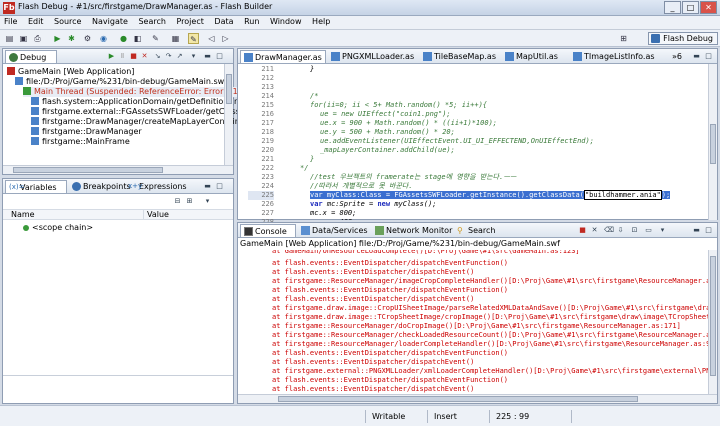 Image resolution: width=720 pixels, height=426 pixels. What do you see at coordinates (23, 215) in the screenshot?
I see `col-name: Name` at bounding box center [23, 215].